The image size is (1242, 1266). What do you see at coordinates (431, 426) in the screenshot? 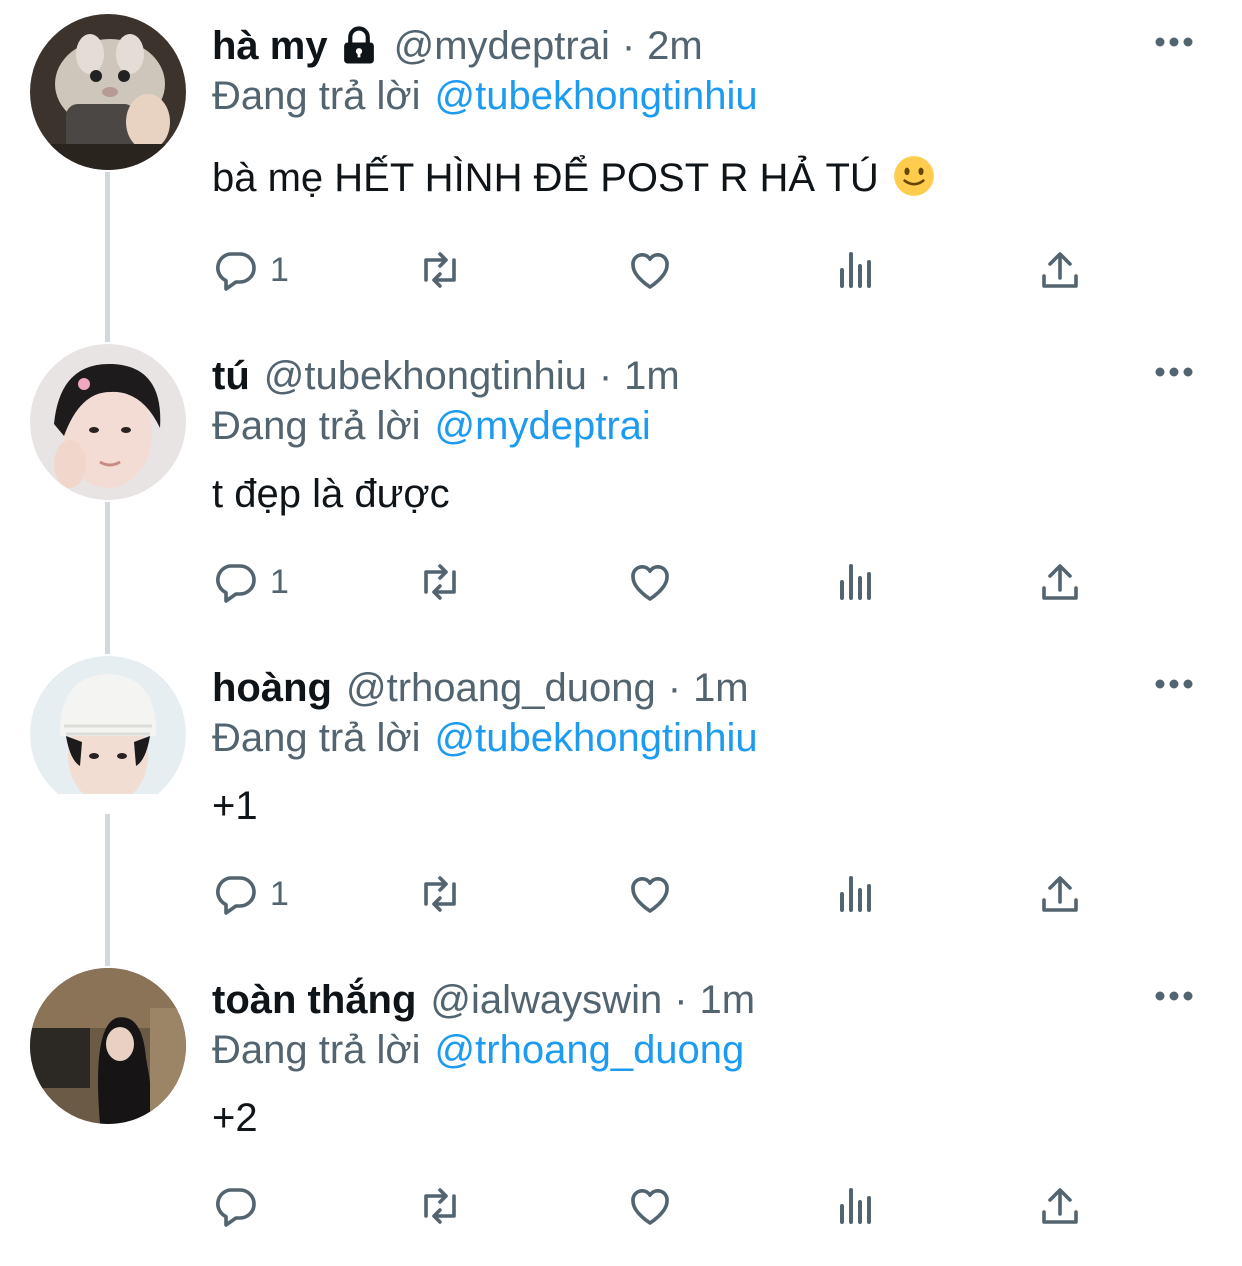
I see `replying-to: Đang trả lời @mydeptrai` at bounding box center [431, 426].